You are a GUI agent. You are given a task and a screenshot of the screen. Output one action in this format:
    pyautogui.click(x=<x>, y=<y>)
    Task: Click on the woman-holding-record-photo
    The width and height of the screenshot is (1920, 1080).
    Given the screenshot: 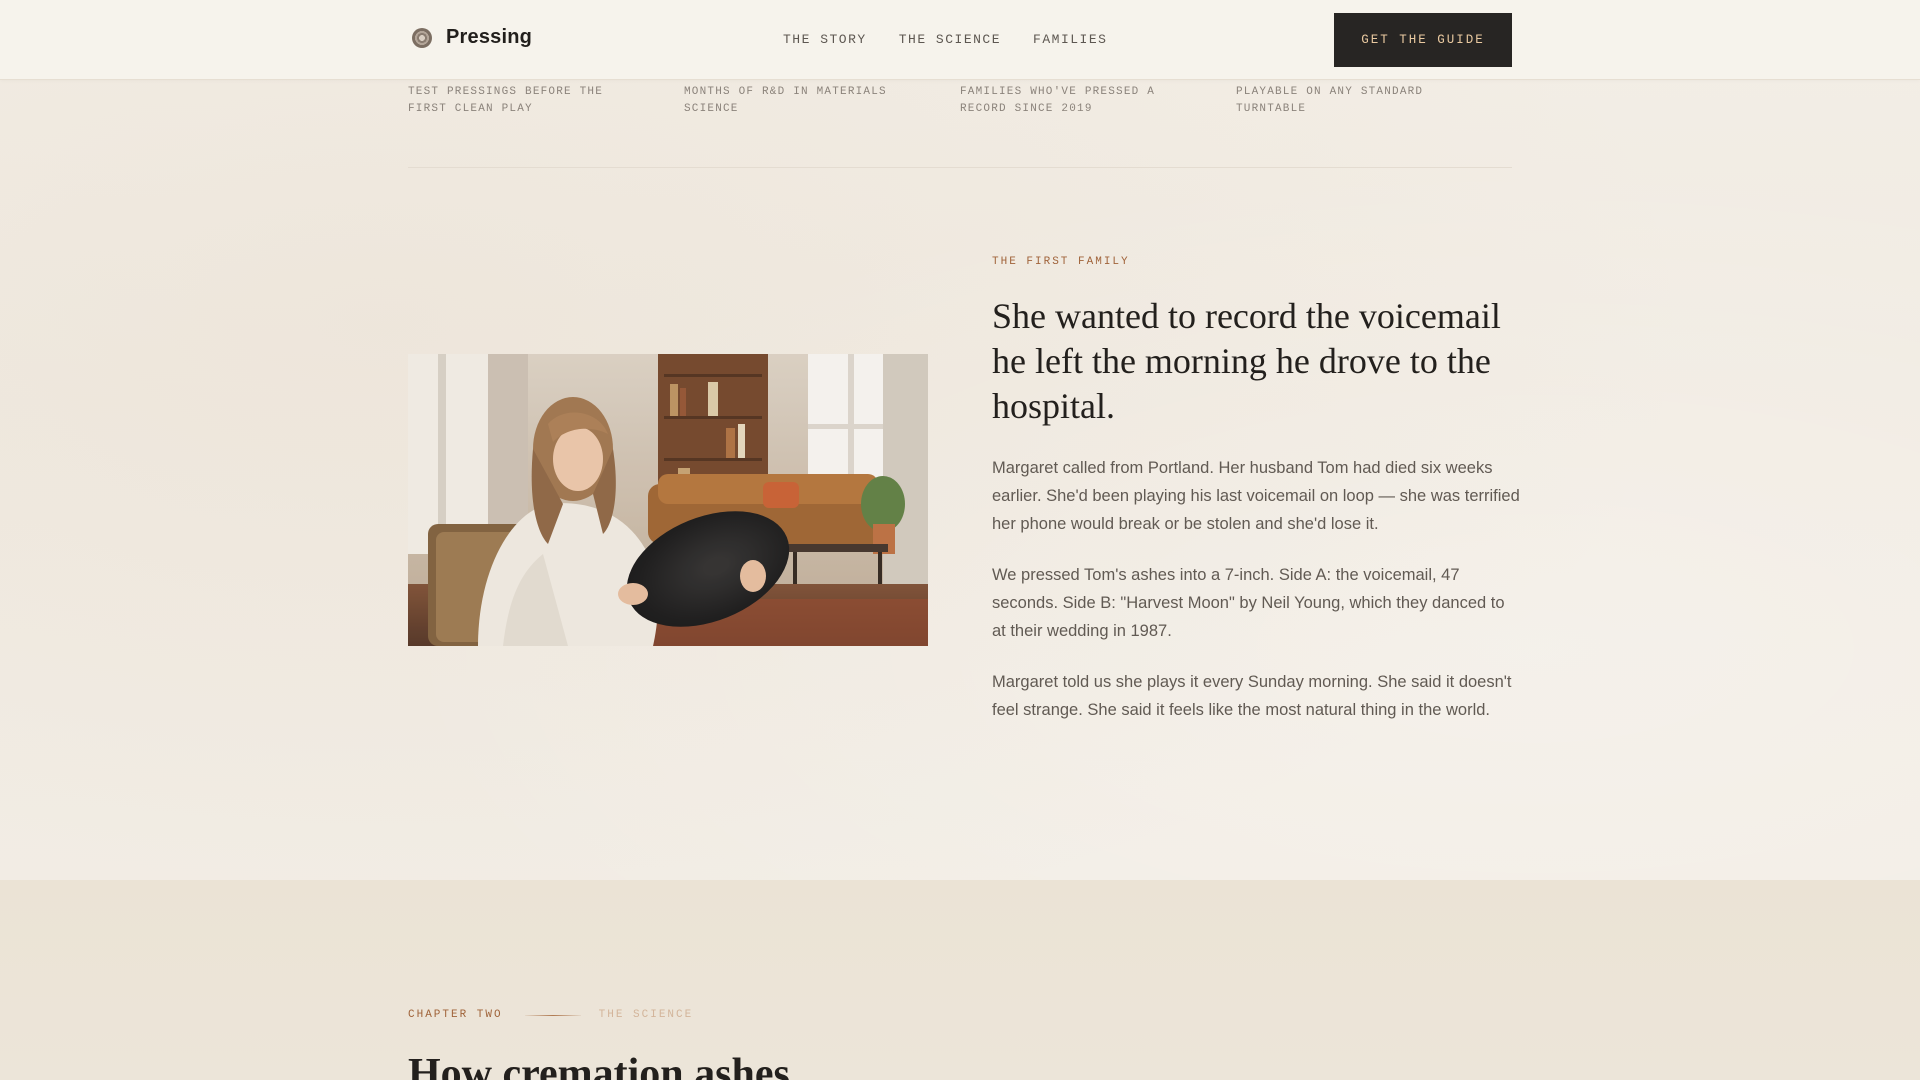 What is the action you would take?
    pyautogui.click(x=668, y=500)
    